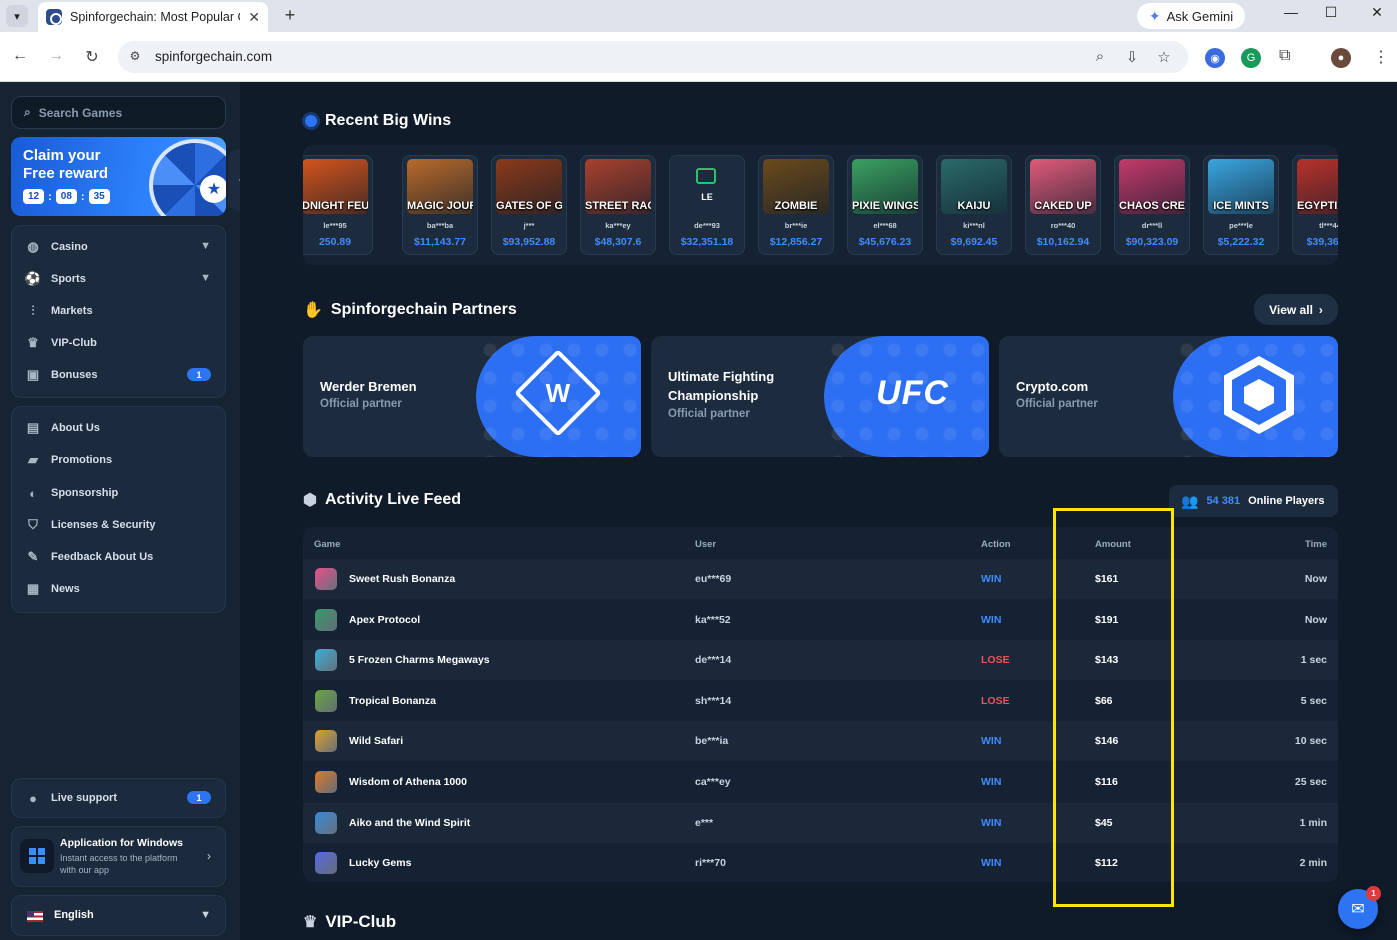 The width and height of the screenshot is (1397, 940). I want to click on table-row: Sweet Rush Bonanza eu***69 WIN $161 Now, so click(820, 579).